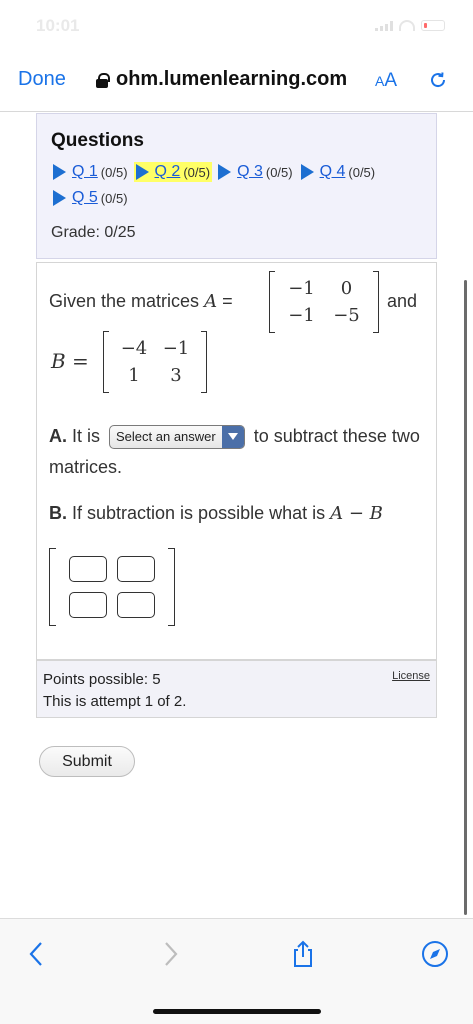 The height and width of the screenshot is (1024, 473). I want to click on status-time: 10:01, so click(58, 25).